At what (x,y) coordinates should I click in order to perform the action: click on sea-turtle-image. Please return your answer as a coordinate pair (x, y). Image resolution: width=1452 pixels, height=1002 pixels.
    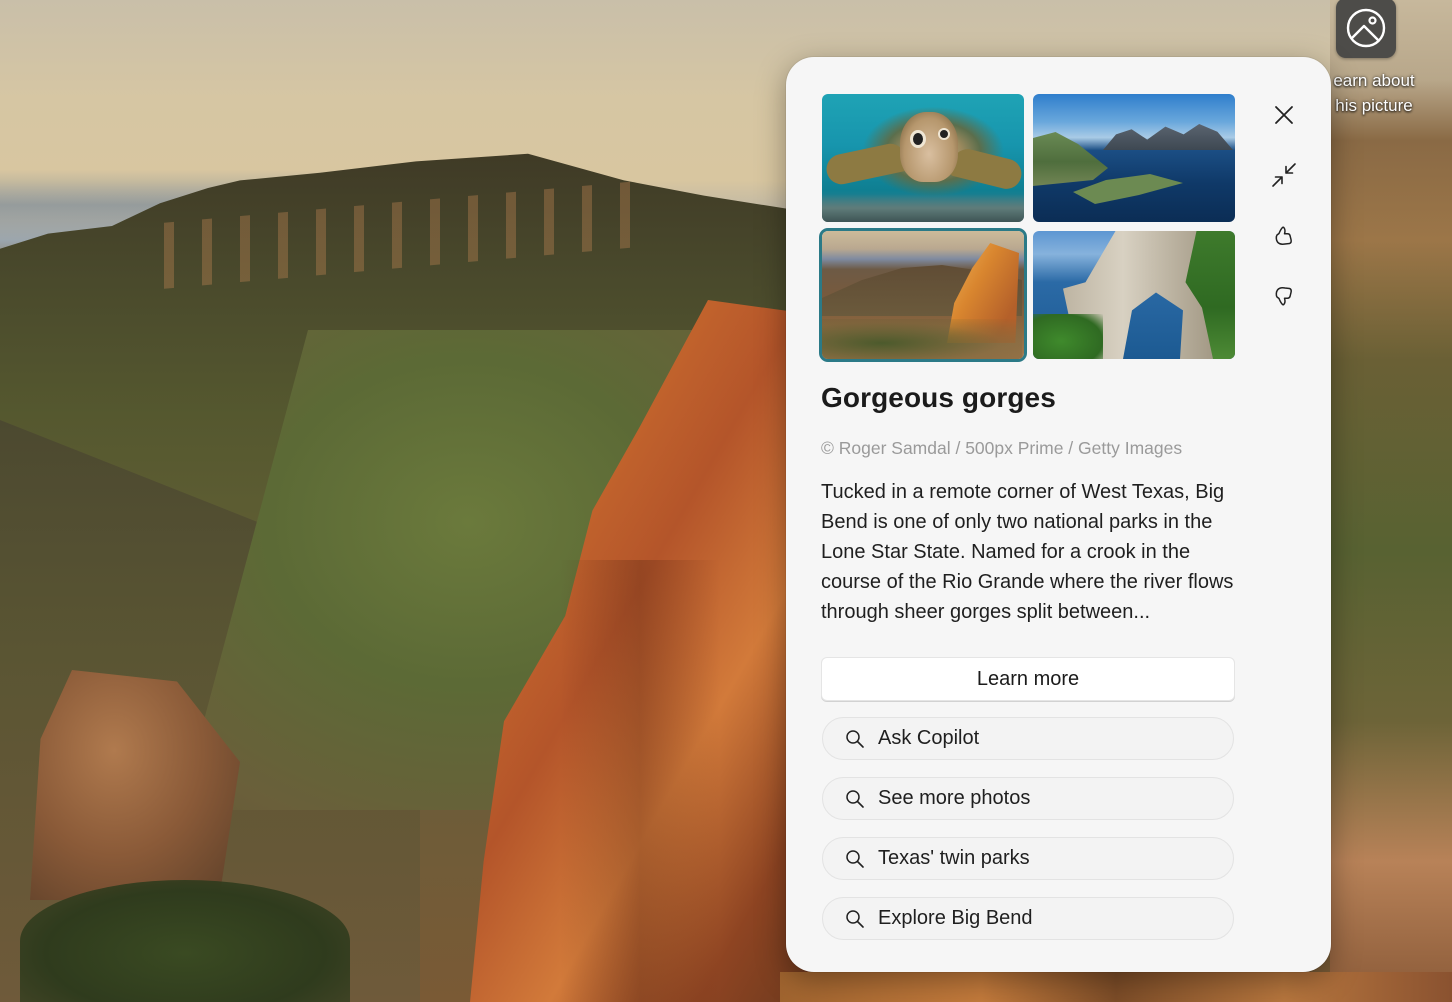
    Looking at the image, I should click on (923, 158).